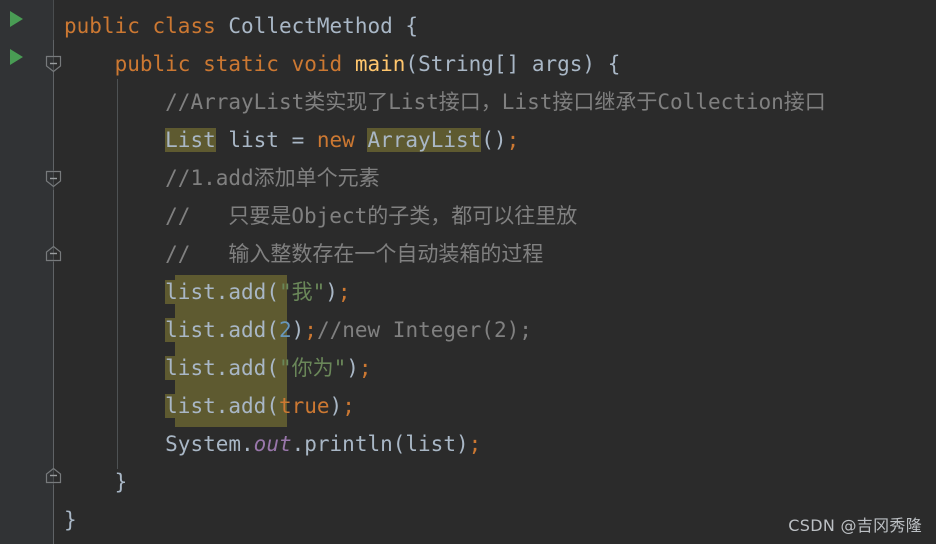 The image size is (936, 544). What do you see at coordinates (184, 26) in the screenshot?
I see `code-token: class` at bounding box center [184, 26].